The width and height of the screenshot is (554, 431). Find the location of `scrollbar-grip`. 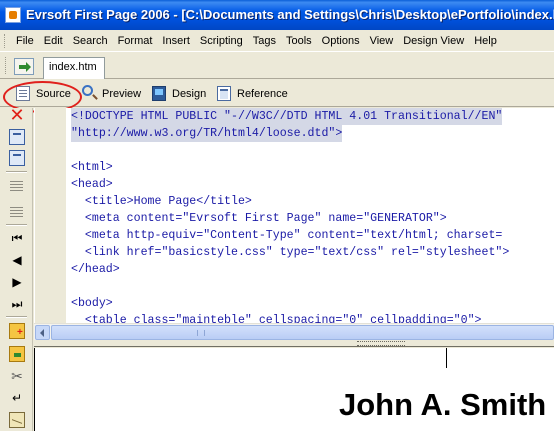

scrollbar-grip is located at coordinates (201, 333).